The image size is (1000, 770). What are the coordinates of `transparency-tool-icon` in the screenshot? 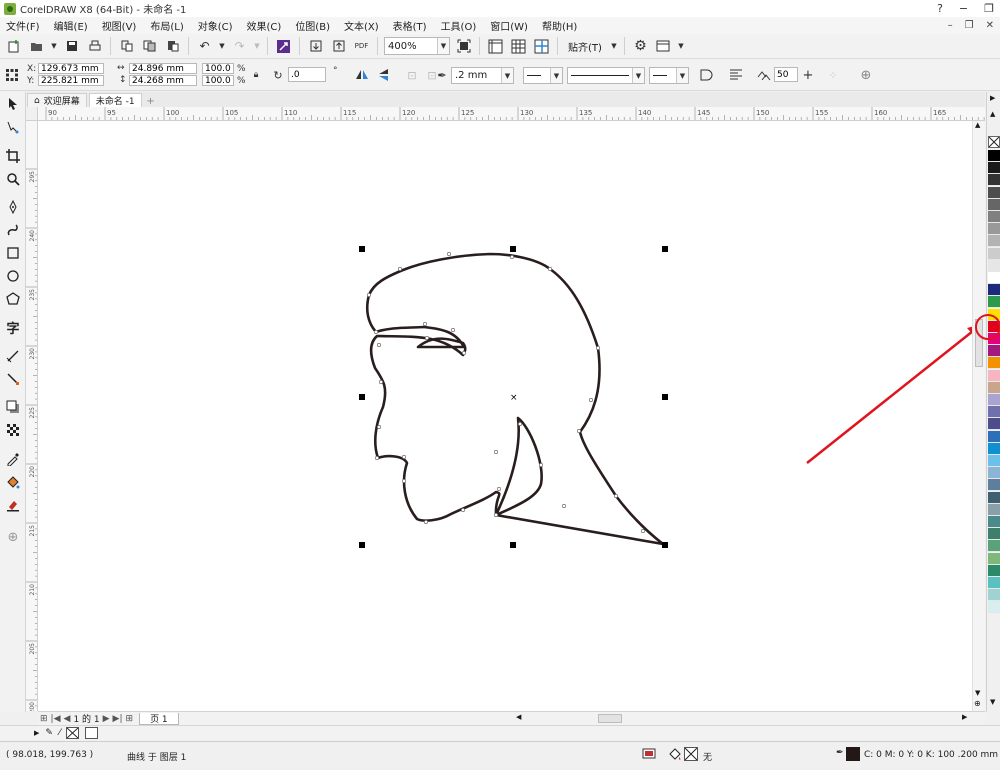 It's located at (13, 430).